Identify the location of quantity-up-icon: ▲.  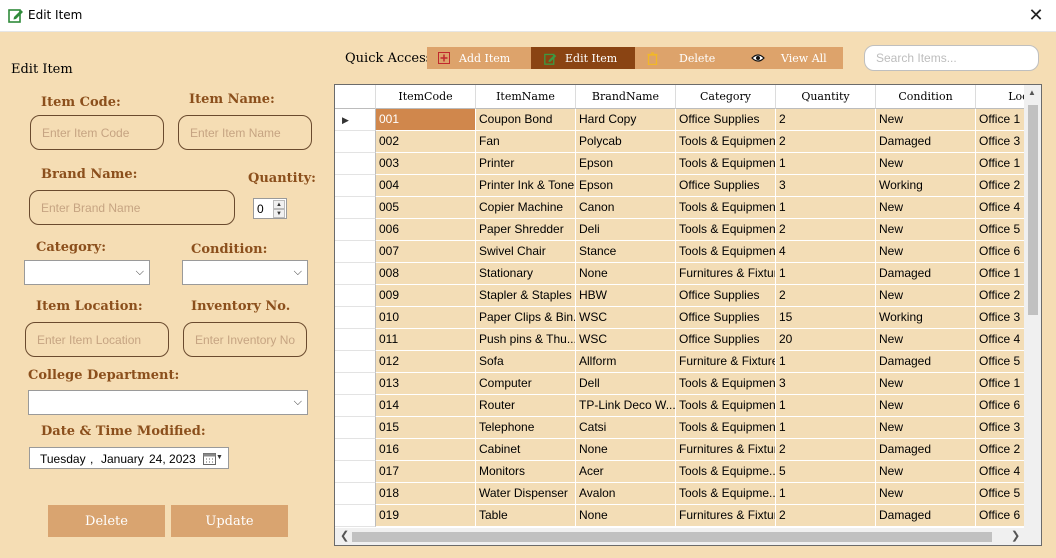
(279, 204).